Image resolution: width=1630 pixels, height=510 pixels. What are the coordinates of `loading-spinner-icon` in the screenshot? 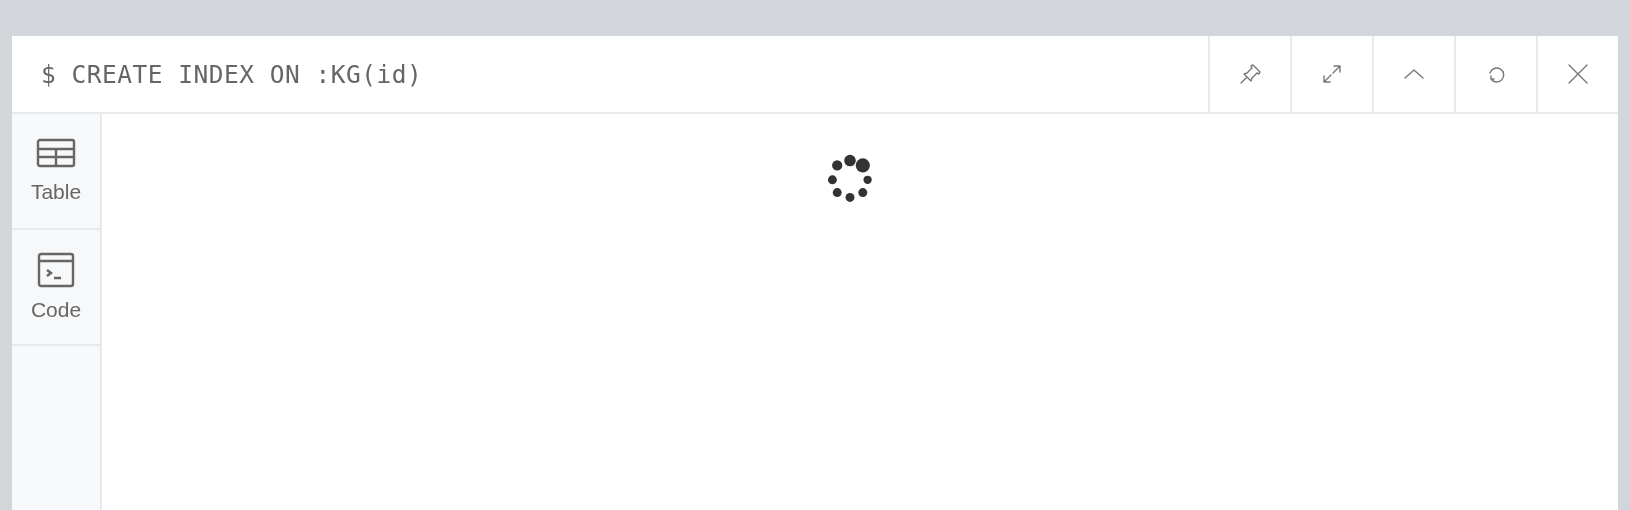 It's located at (850, 179).